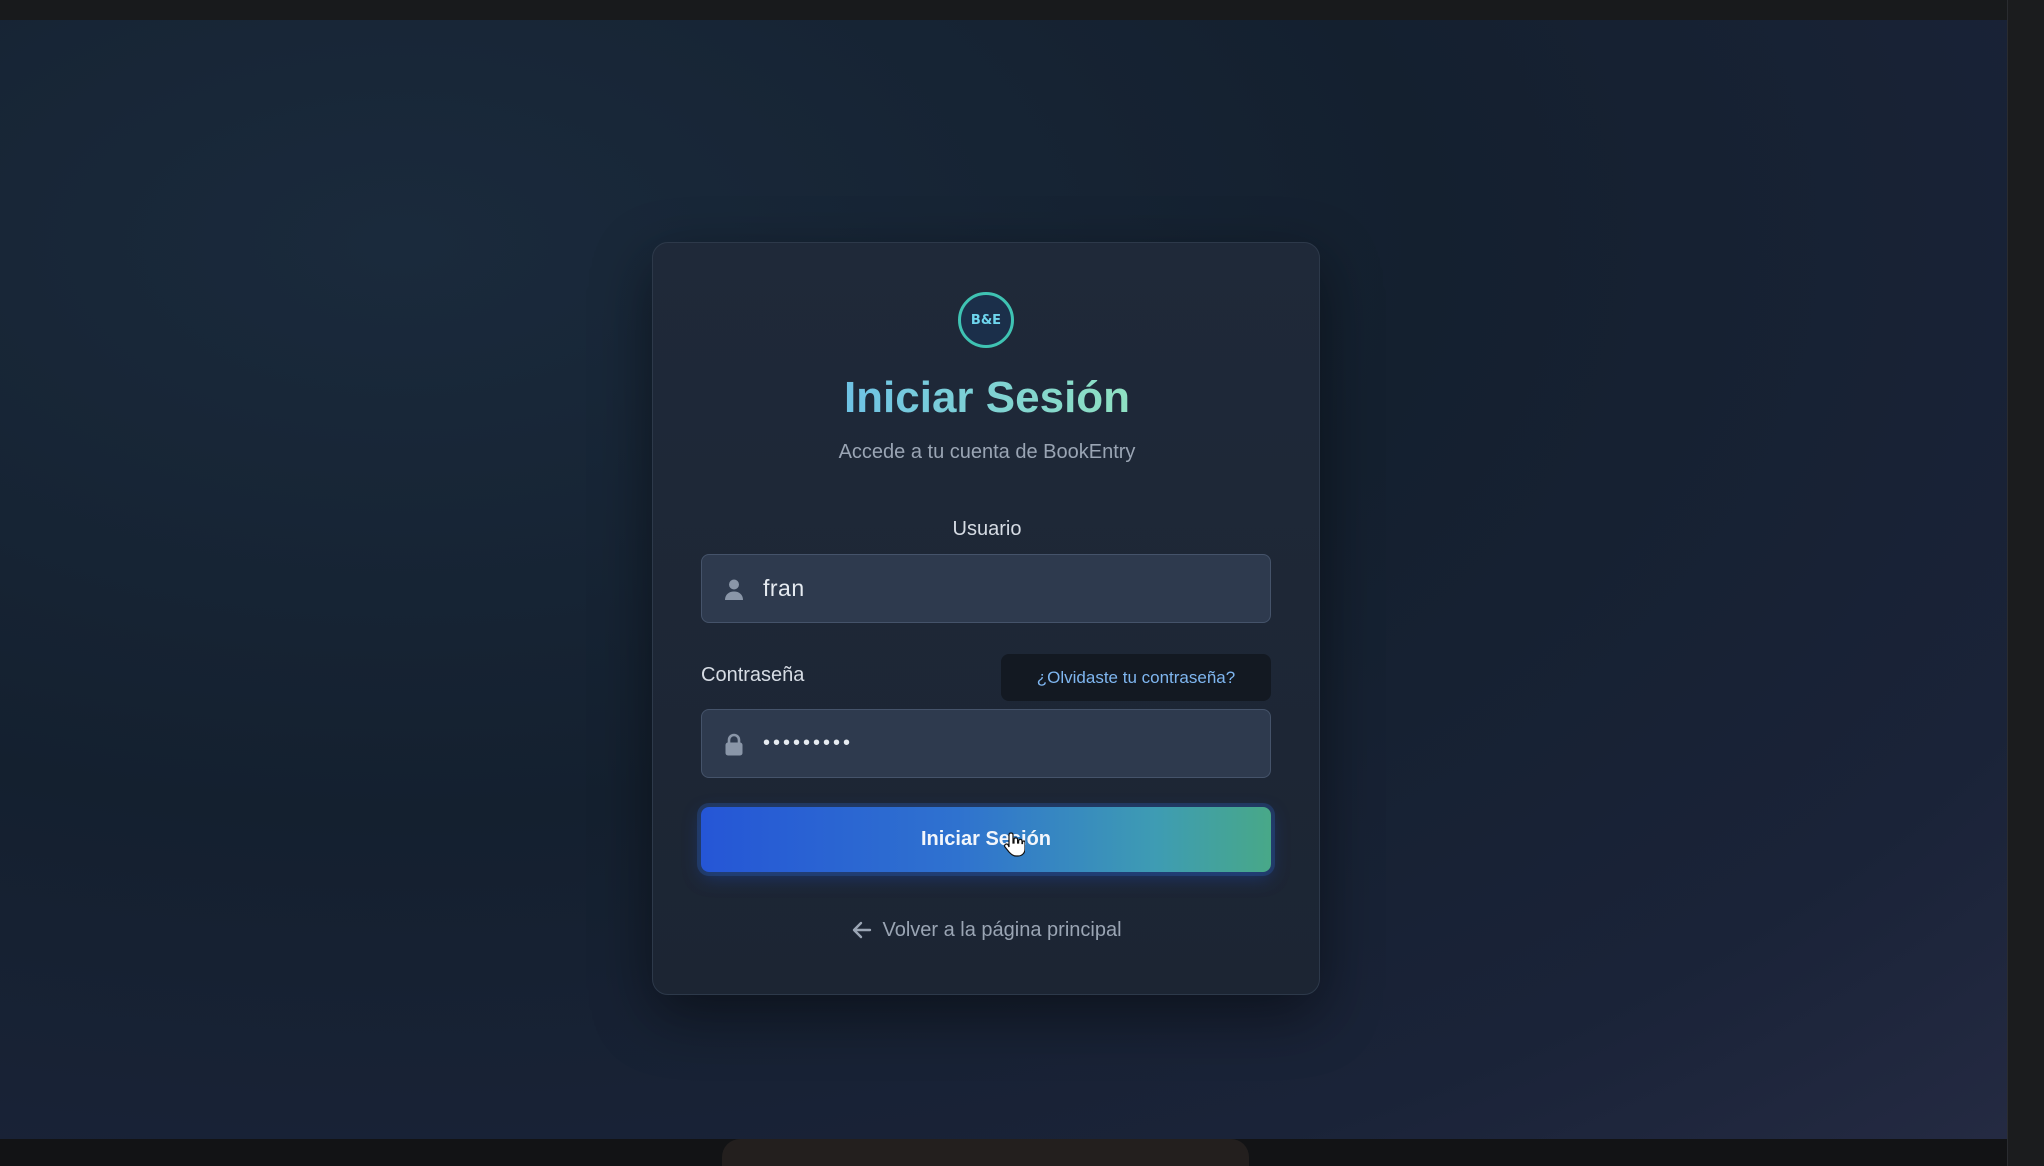  What do you see at coordinates (734, 589) in the screenshot?
I see `user-icon` at bounding box center [734, 589].